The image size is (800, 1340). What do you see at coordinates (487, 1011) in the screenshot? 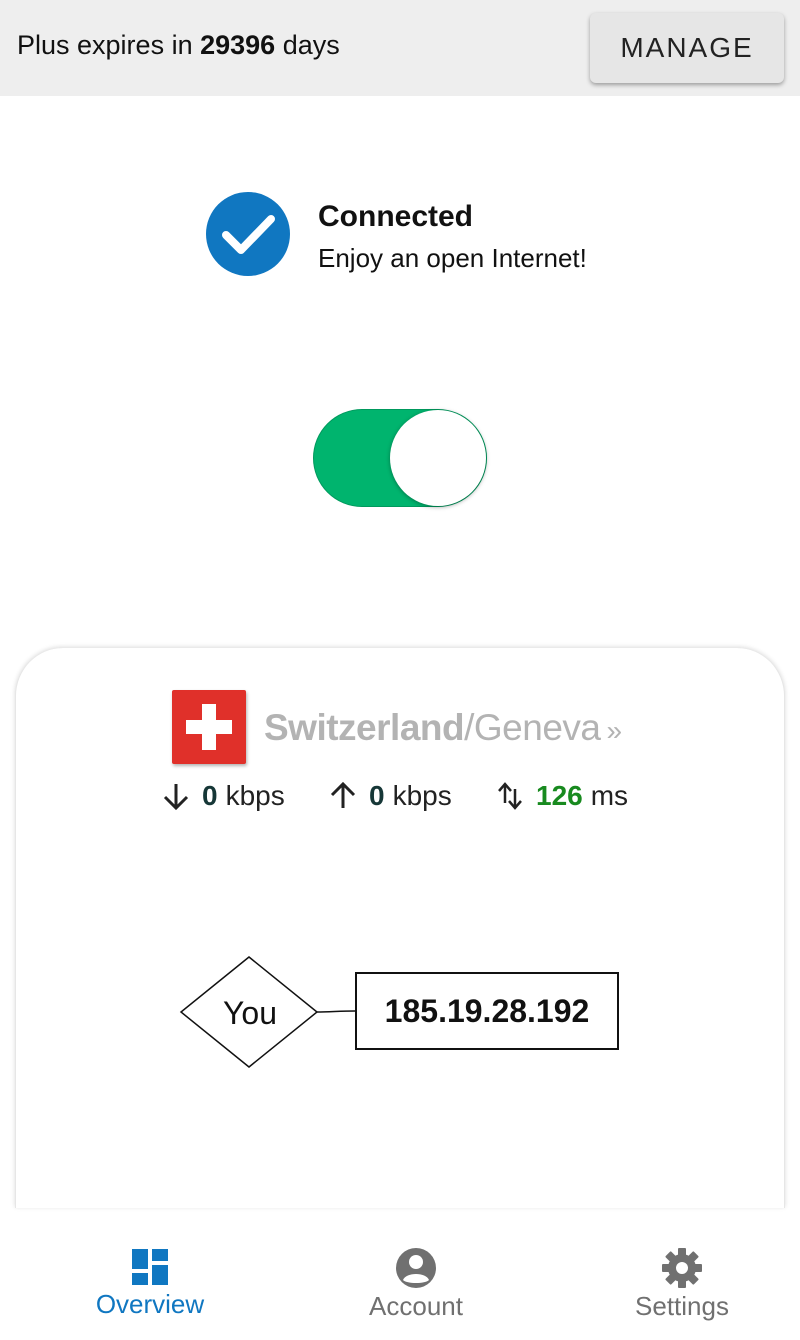
I see `ip-address-box: 185.19.28.192` at bounding box center [487, 1011].